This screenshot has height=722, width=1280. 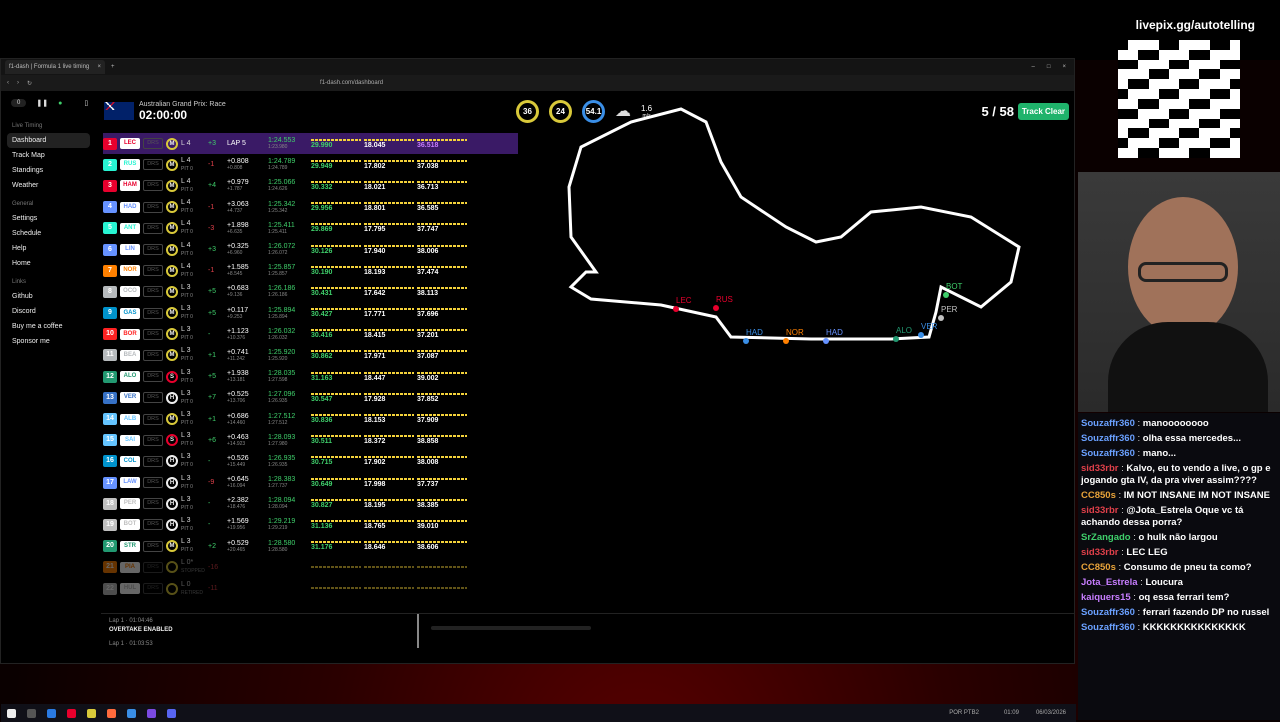 What do you see at coordinates (111, 713) in the screenshot?
I see `brave-icon` at bounding box center [111, 713].